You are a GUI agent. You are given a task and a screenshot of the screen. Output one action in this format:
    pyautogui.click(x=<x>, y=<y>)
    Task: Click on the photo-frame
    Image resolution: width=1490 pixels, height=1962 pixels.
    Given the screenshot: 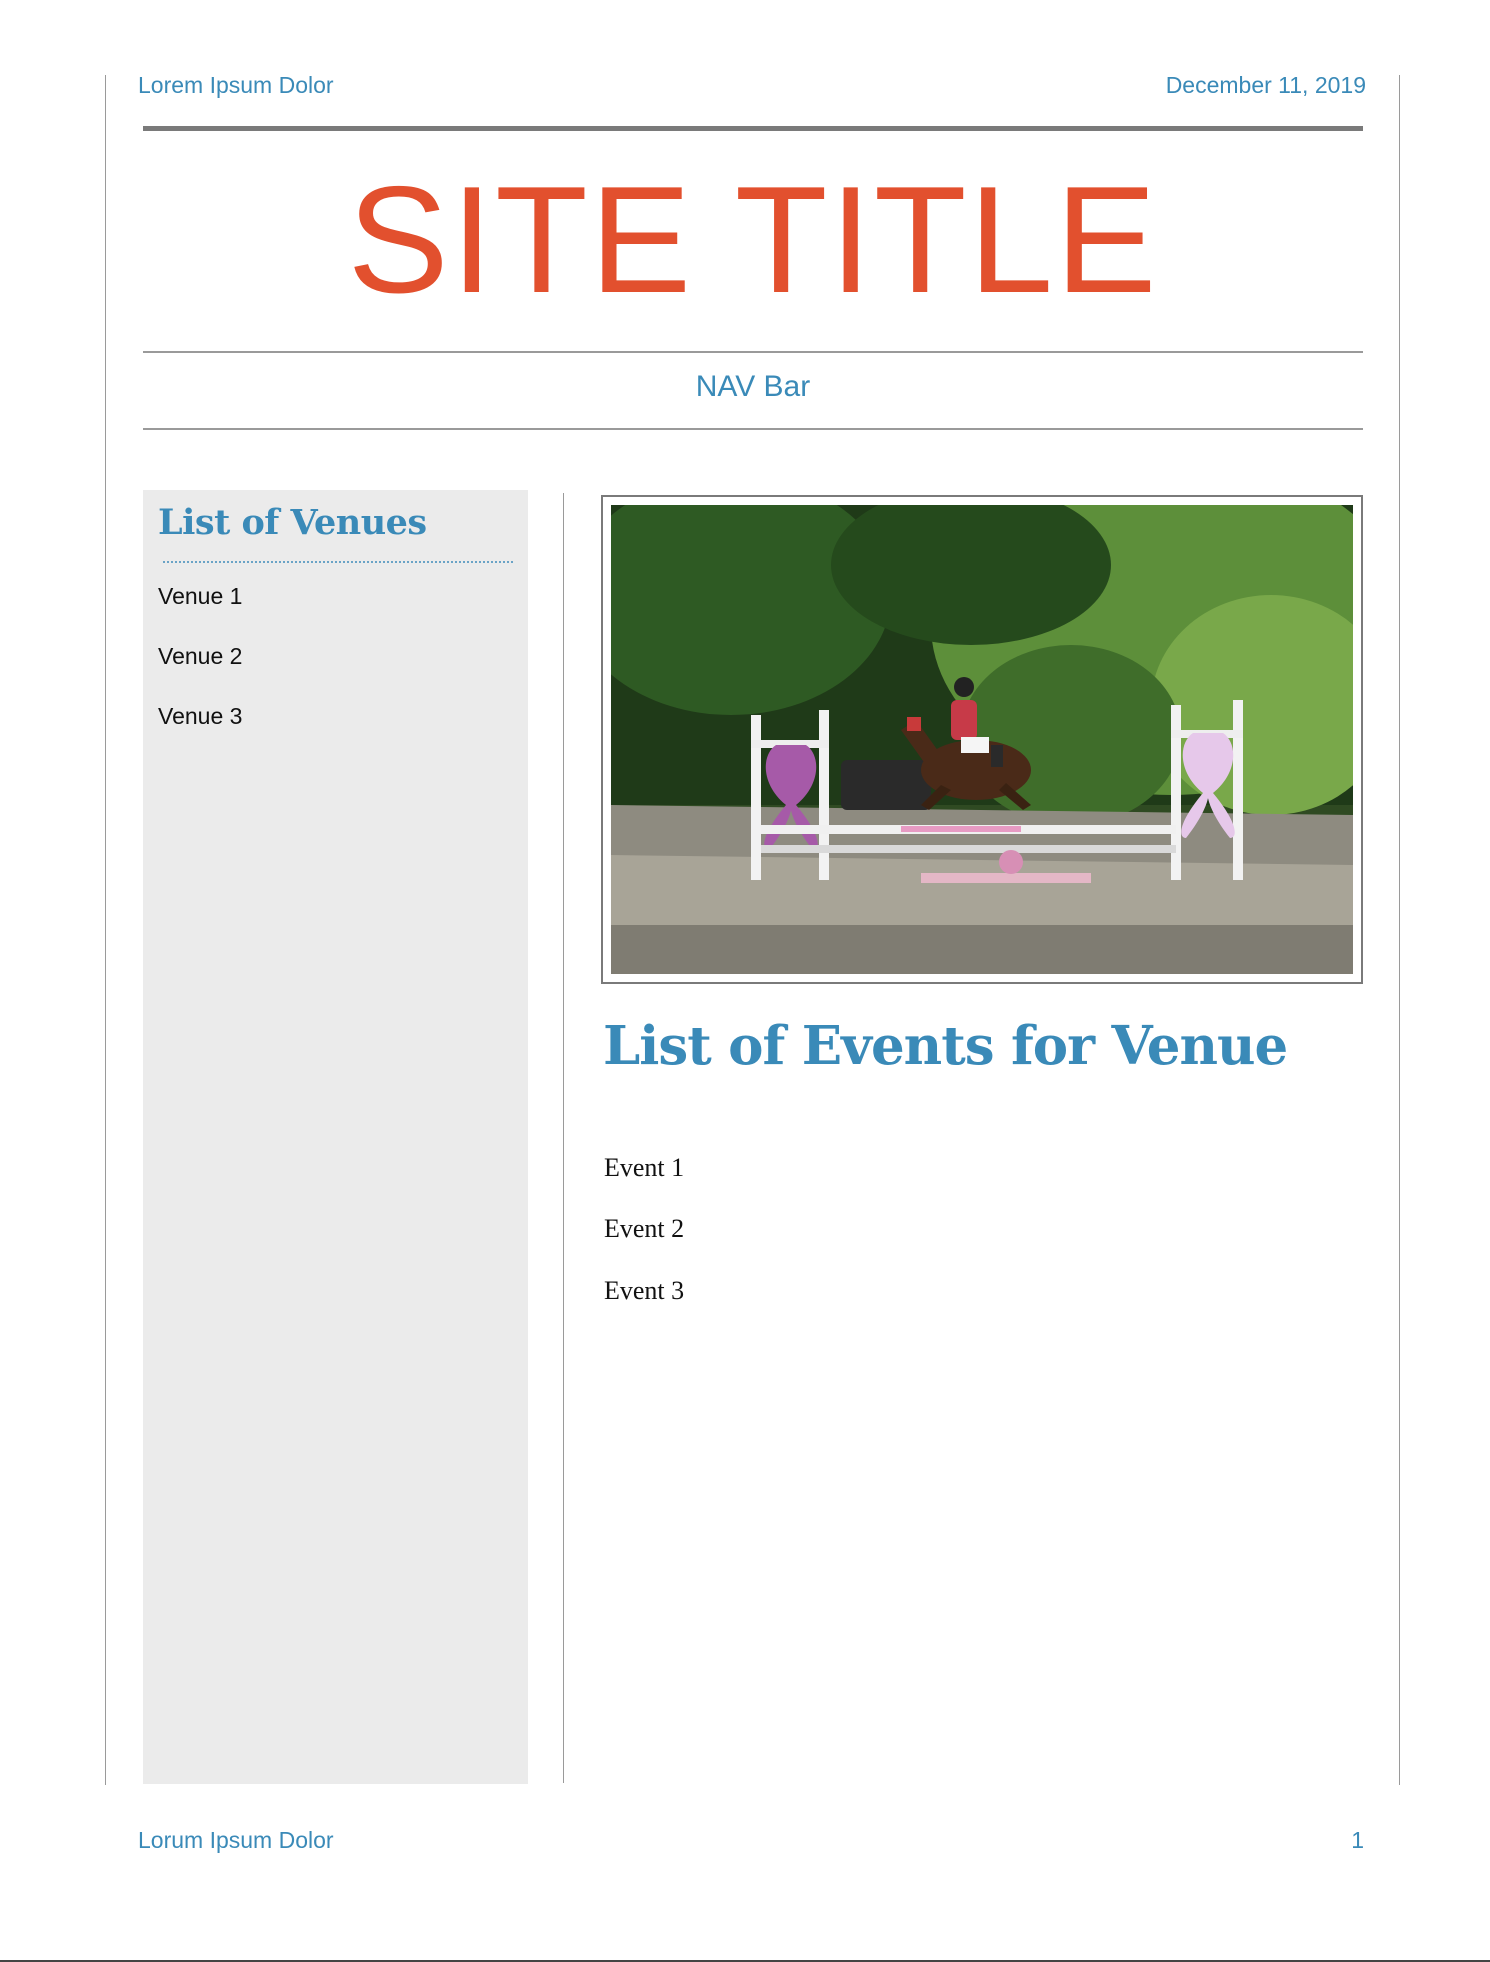 What is the action you would take?
    pyautogui.click(x=982, y=739)
    